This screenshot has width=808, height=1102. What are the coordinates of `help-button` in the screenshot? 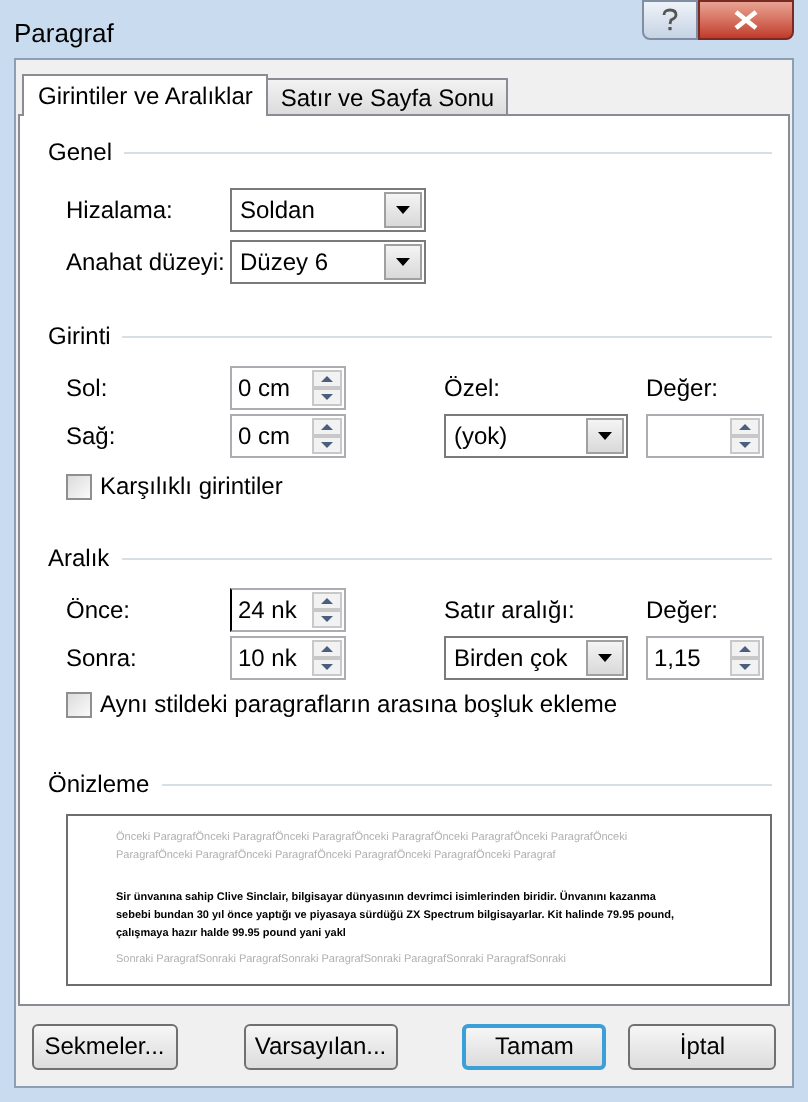 It's located at (670, 20).